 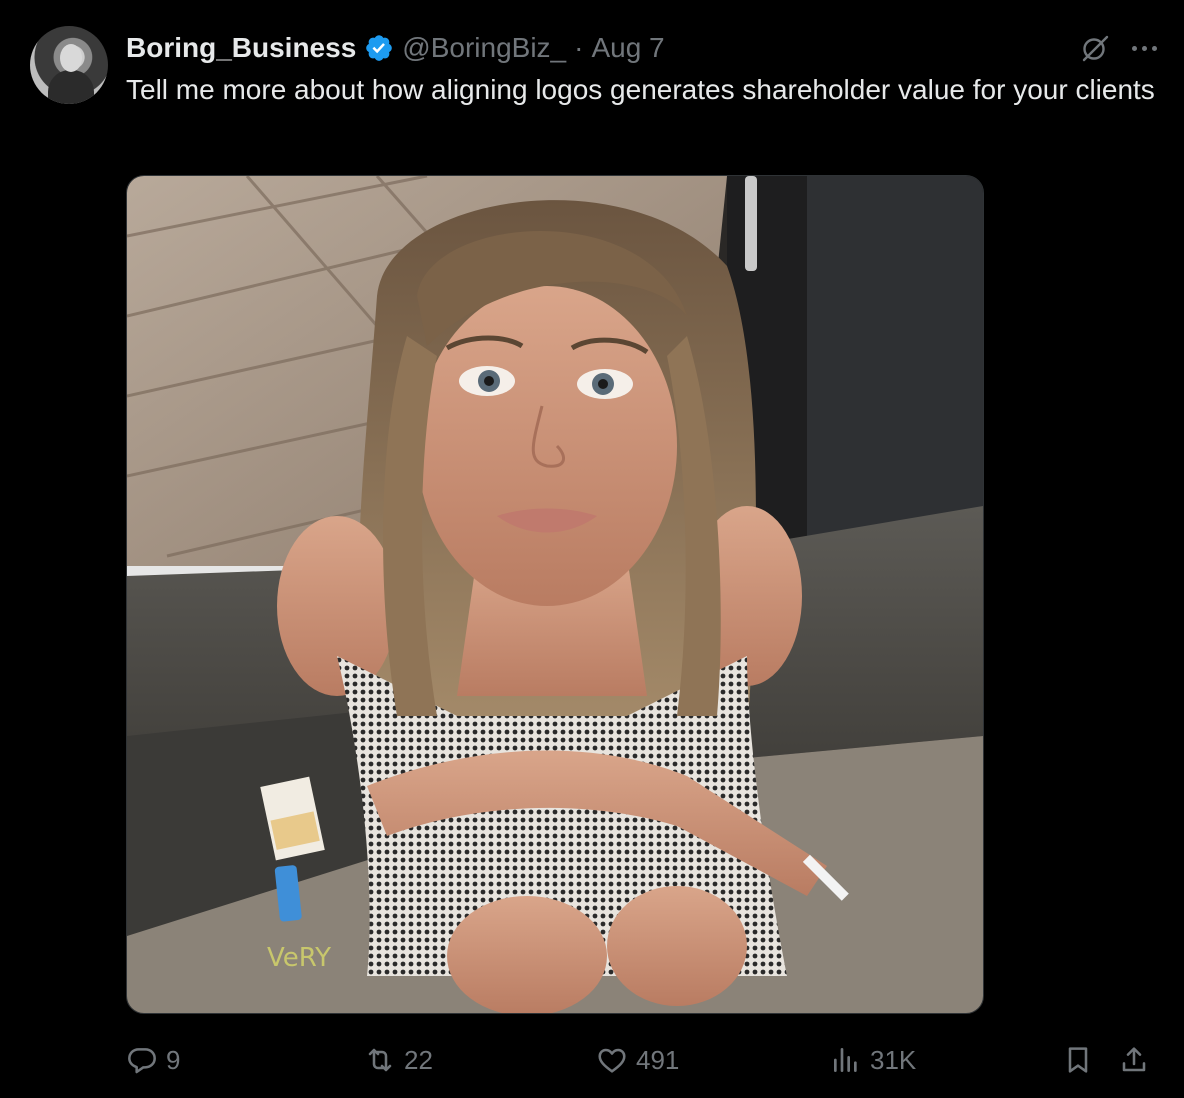 I want to click on chalk-scene-text: VeRY, so click(x=299, y=958).